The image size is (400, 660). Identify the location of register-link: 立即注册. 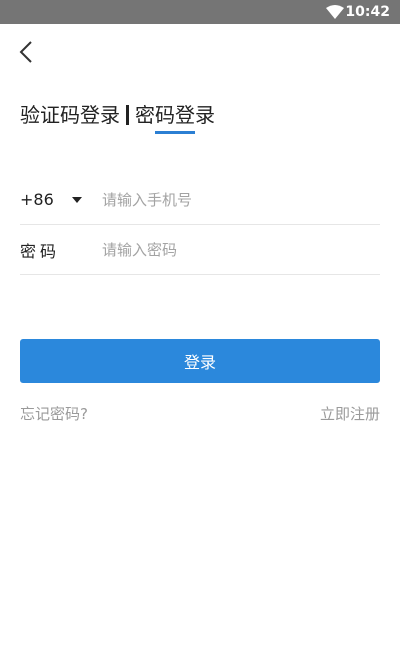
(350, 414).